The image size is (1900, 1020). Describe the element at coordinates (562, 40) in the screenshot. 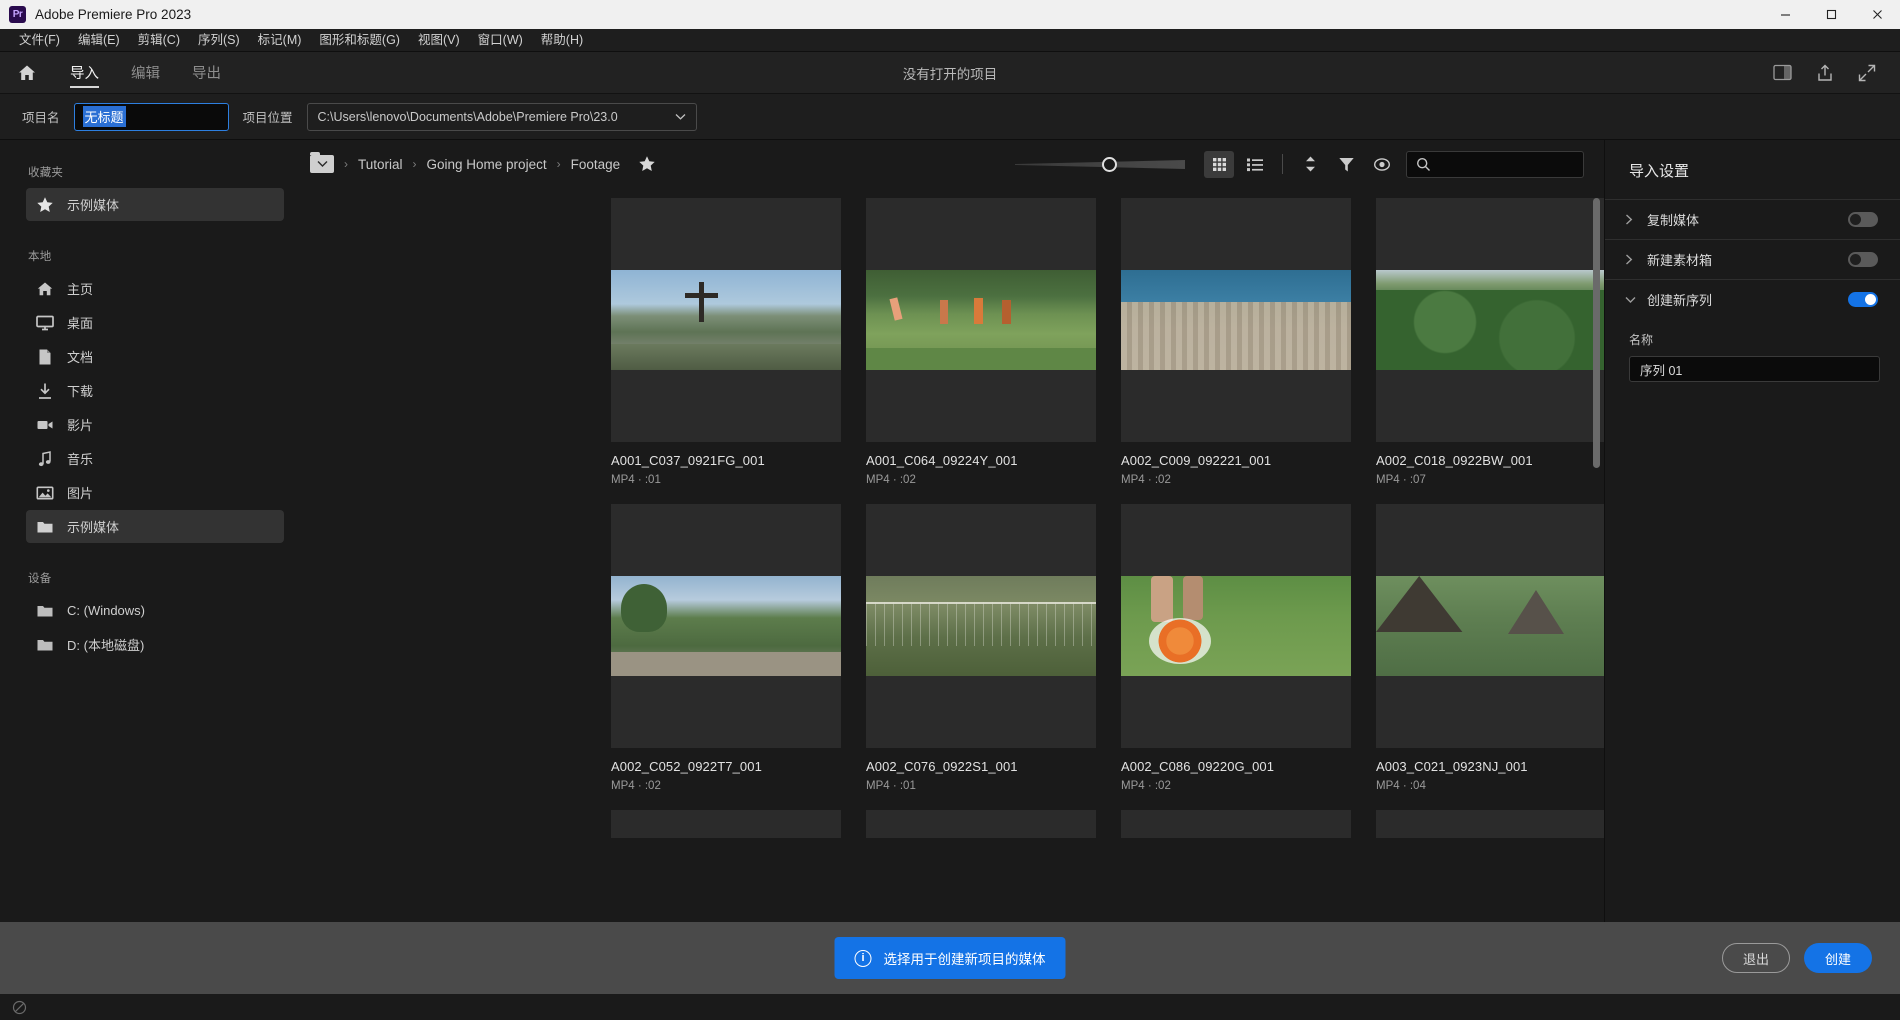

I see `menu-item-help: 帮助(H)` at that location.